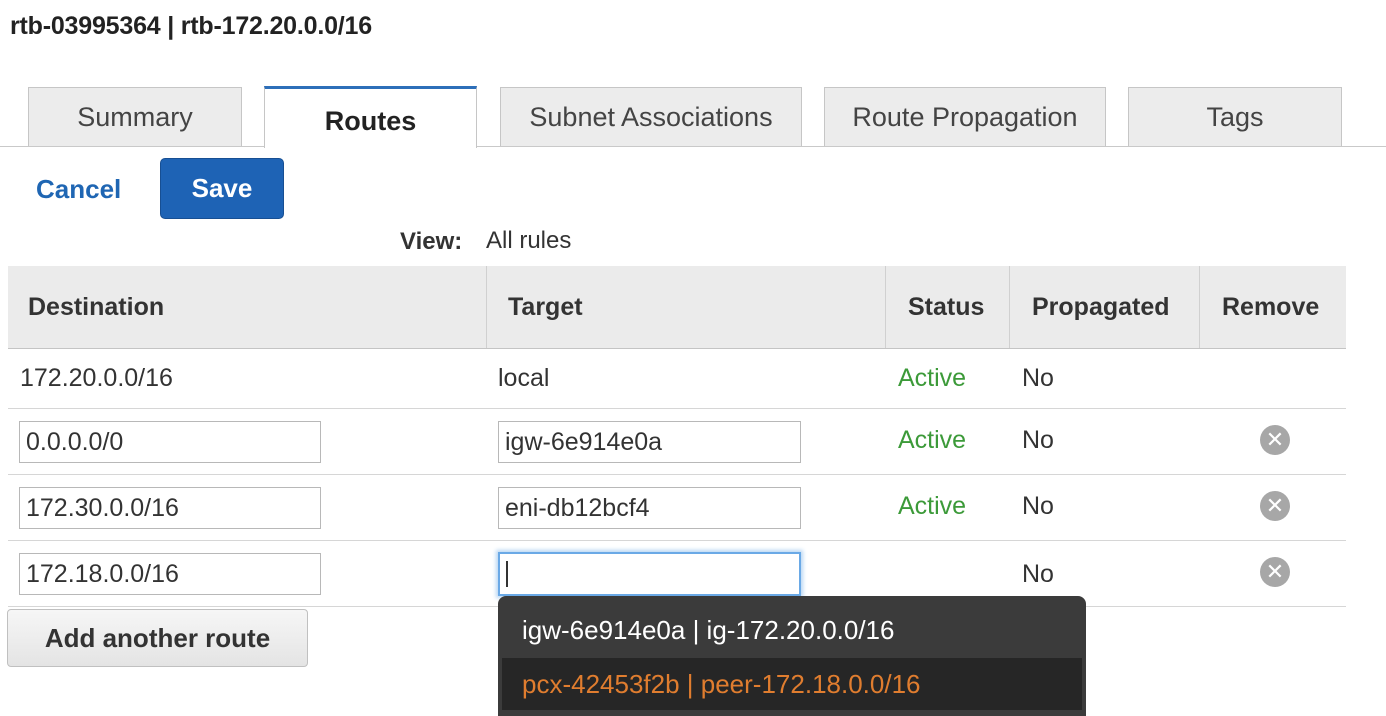 This screenshot has width=1386, height=716. Describe the element at coordinates (946, 306) in the screenshot. I see `column-header-status: Status` at that location.